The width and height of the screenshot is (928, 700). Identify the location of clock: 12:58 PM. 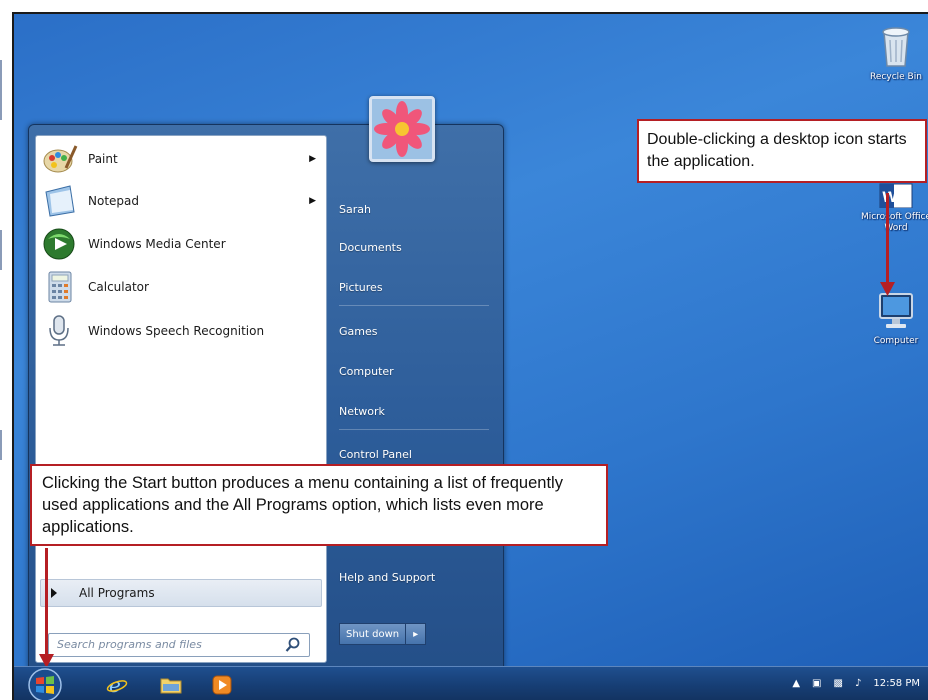
(896, 683).